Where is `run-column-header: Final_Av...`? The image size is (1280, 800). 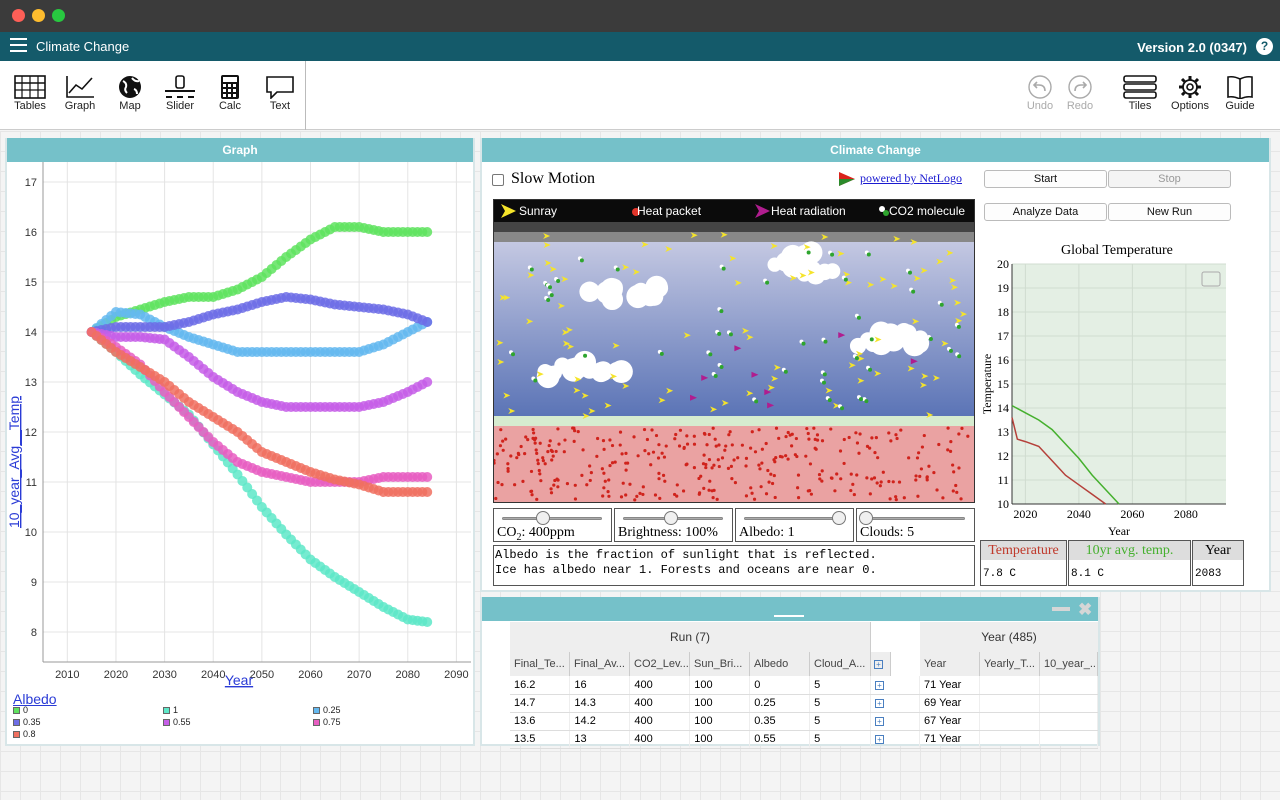
run-column-header: Final_Av... is located at coordinates (600, 664).